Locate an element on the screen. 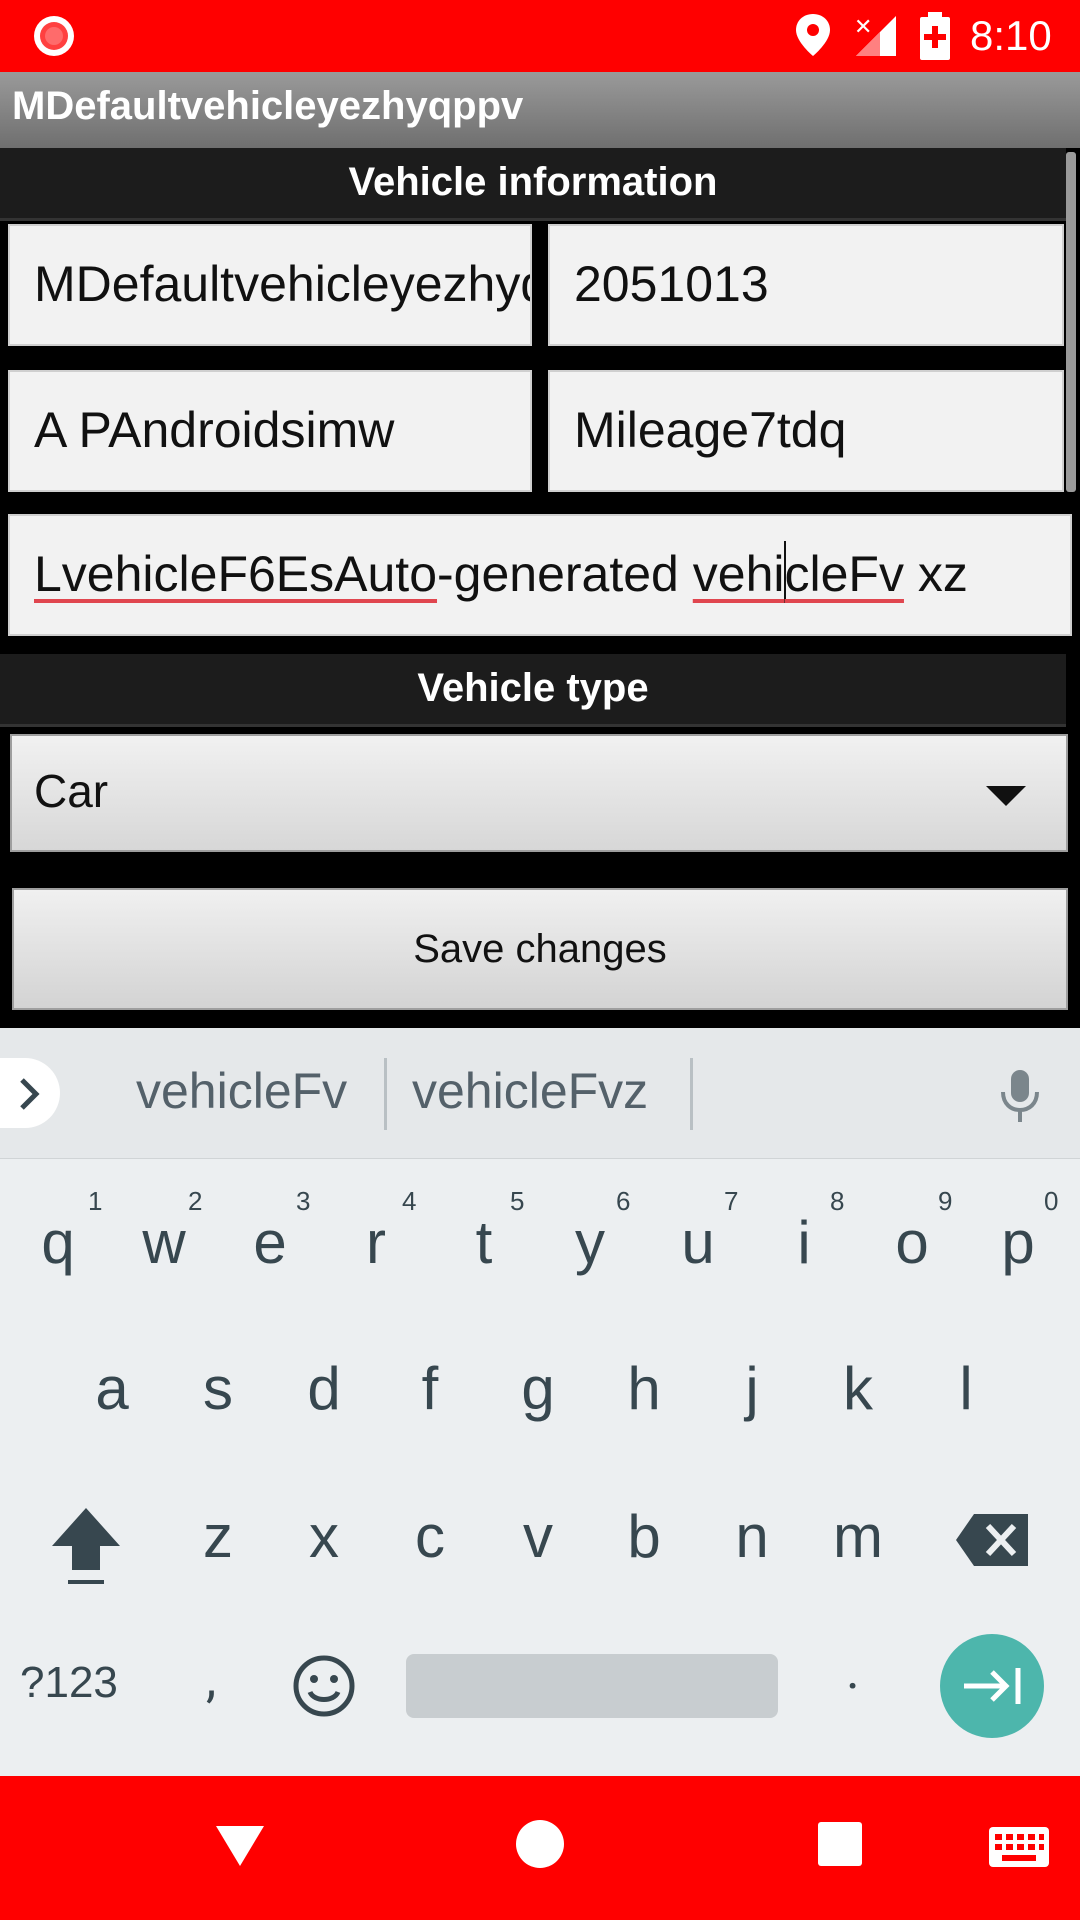 This screenshot has height=1920, width=1080. suggestion-bar: vehicleFv vehicleFvz is located at coordinates (540, 1093).